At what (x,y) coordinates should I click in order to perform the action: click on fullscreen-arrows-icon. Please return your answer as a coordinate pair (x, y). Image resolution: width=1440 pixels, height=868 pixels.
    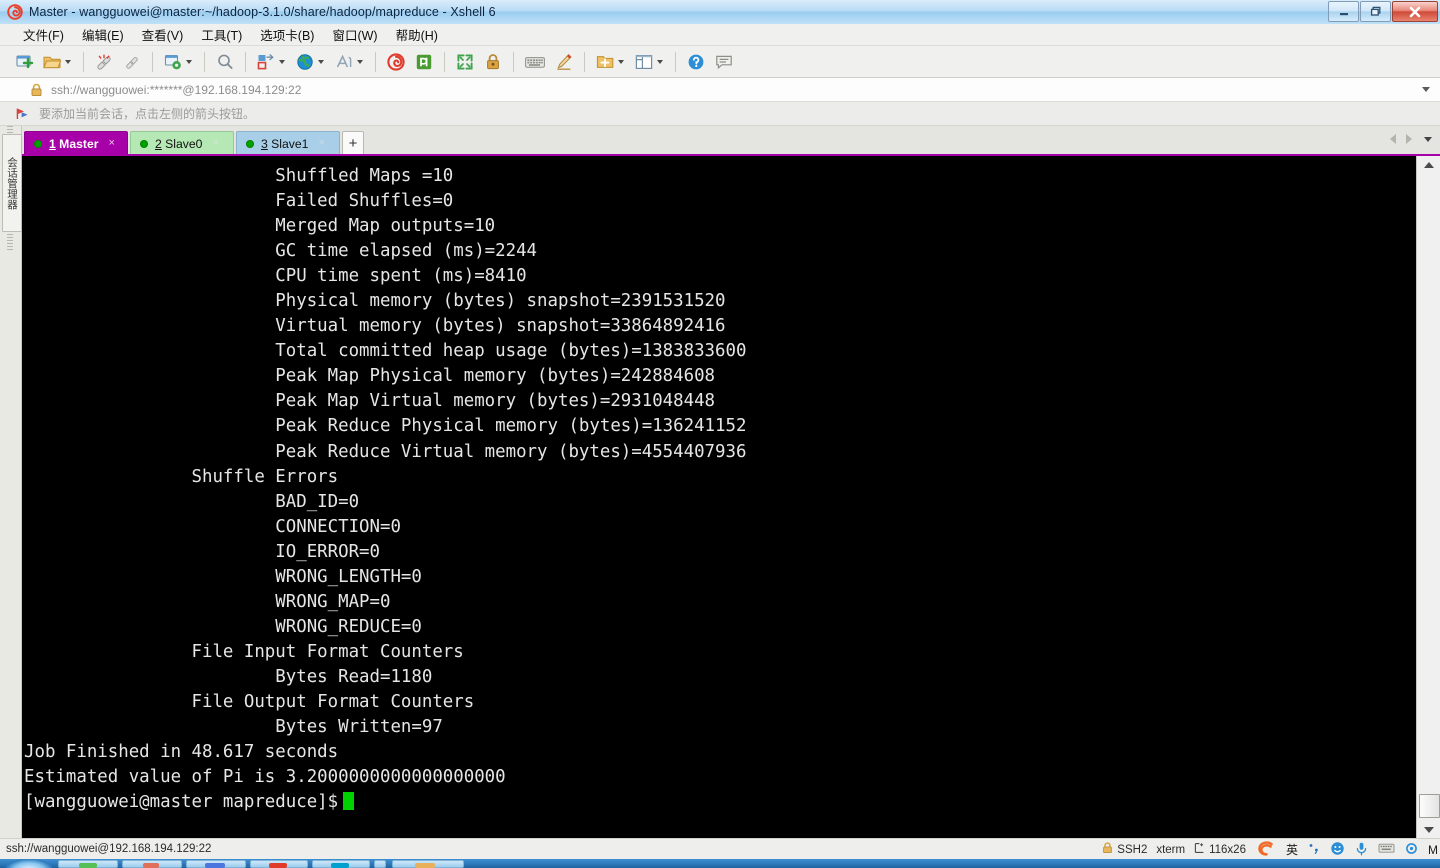
    Looking at the image, I should click on (465, 61).